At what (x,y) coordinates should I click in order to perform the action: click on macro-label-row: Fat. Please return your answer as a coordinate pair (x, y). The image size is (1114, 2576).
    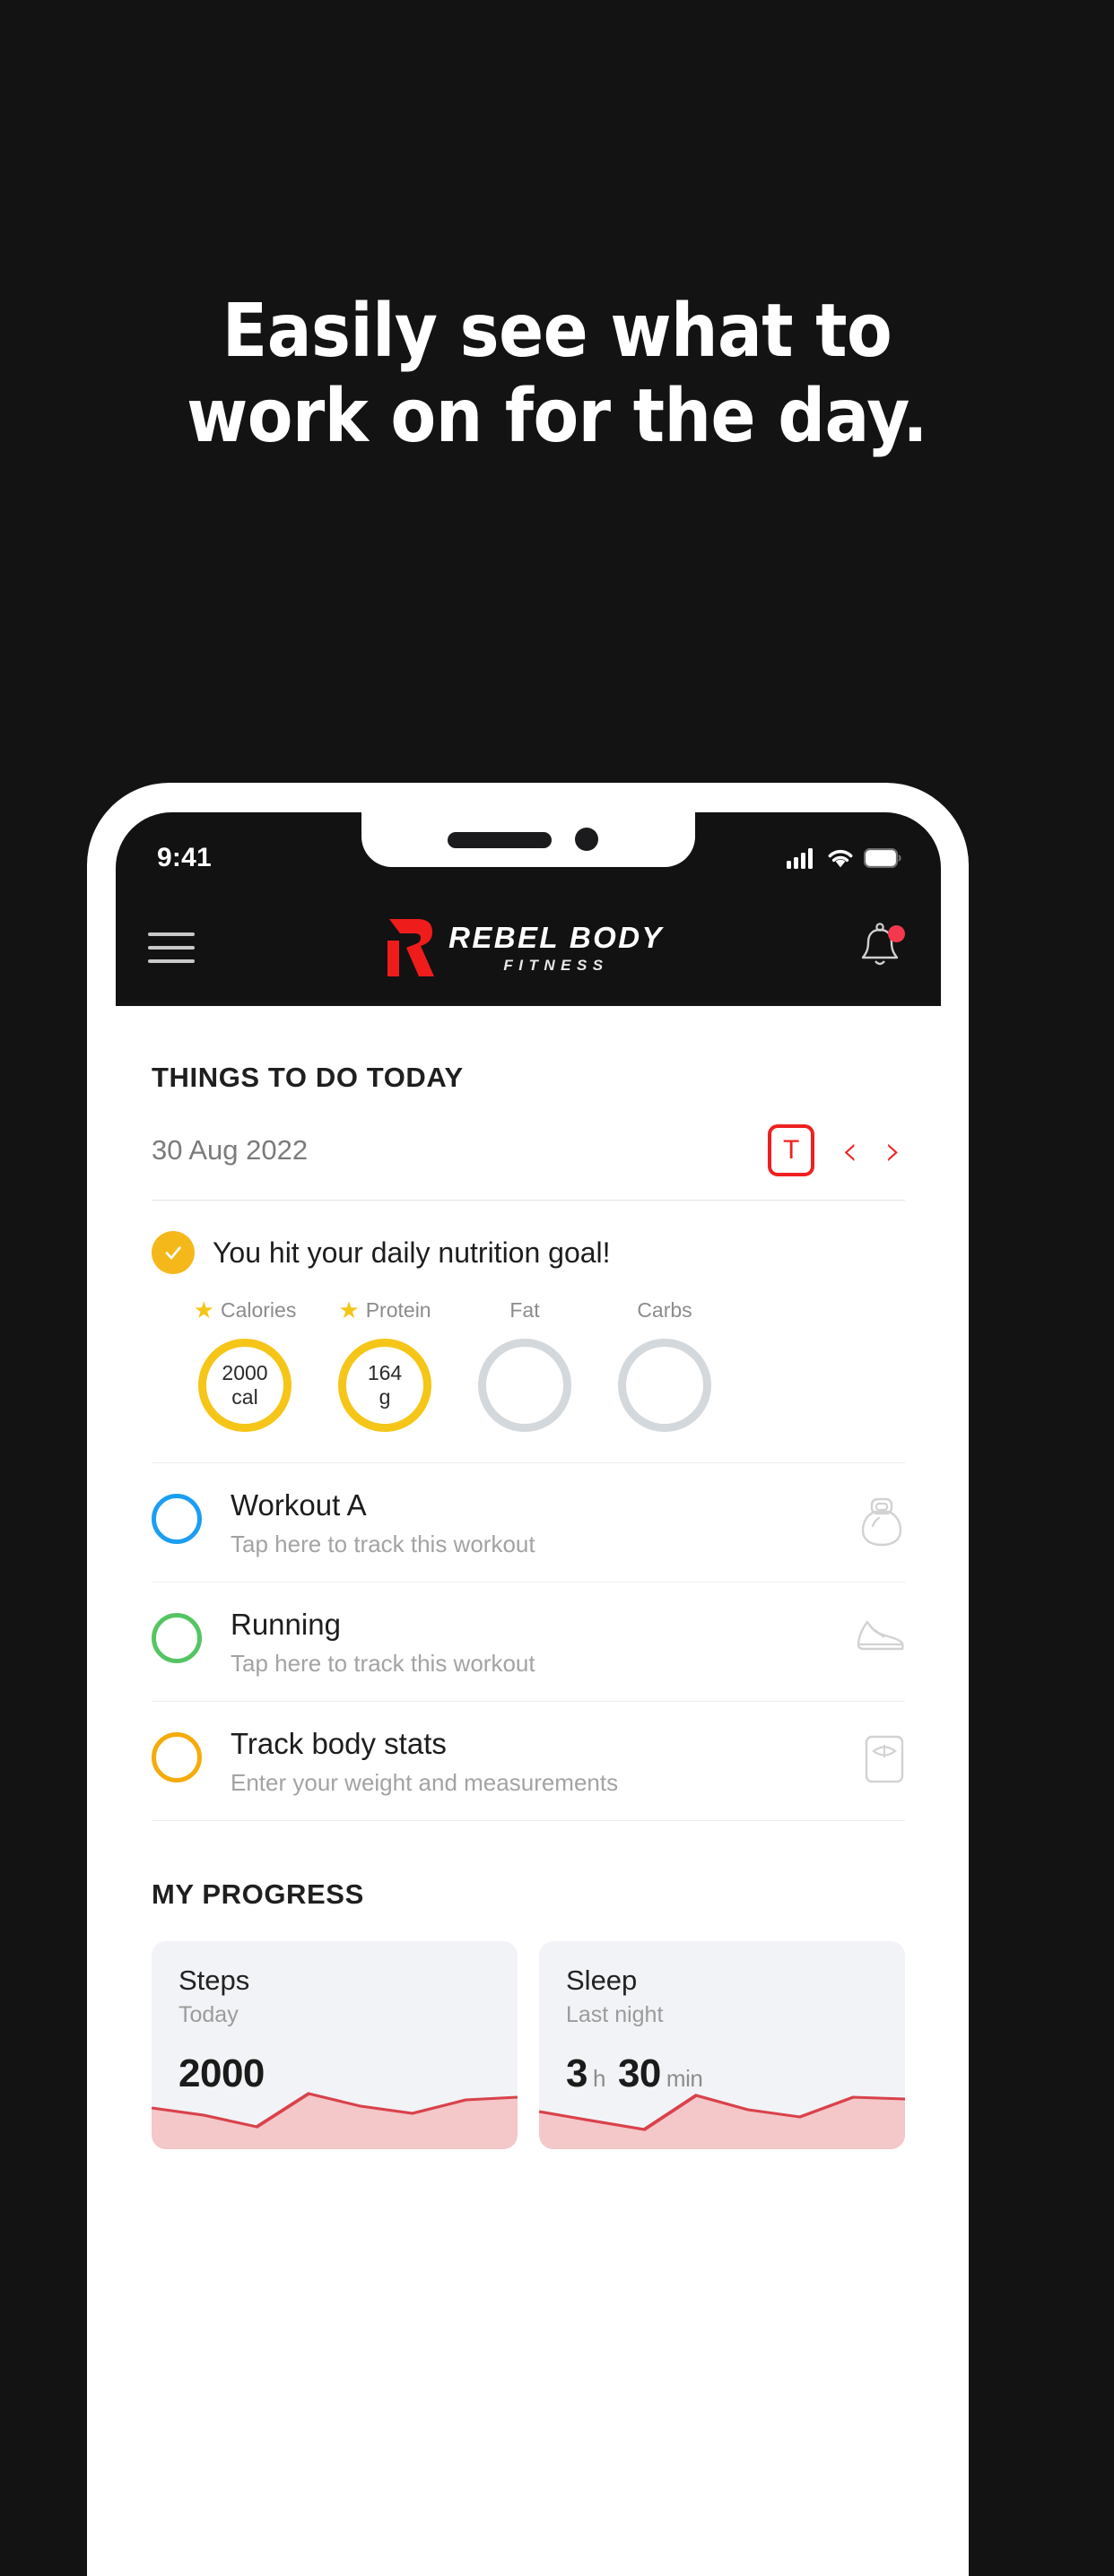
    Looking at the image, I should click on (524, 1310).